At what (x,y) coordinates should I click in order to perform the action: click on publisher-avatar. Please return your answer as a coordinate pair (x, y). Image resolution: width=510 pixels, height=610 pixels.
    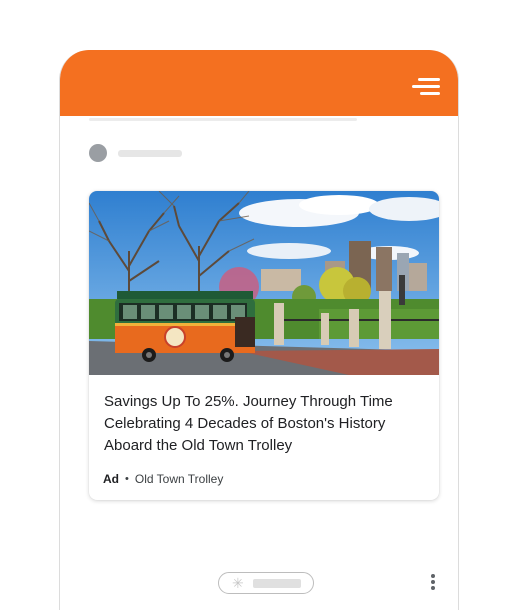
    Looking at the image, I should click on (98, 153).